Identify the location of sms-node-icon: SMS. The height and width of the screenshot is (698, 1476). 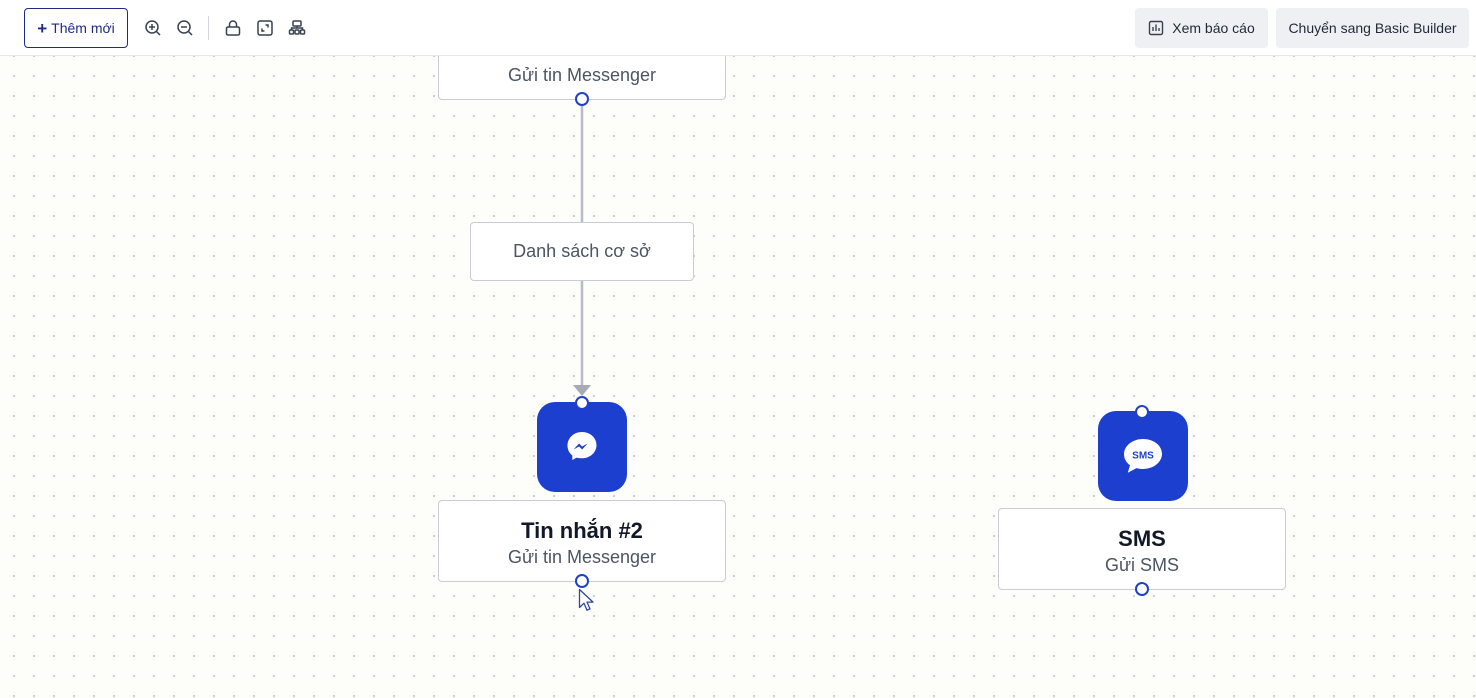
(1143, 456).